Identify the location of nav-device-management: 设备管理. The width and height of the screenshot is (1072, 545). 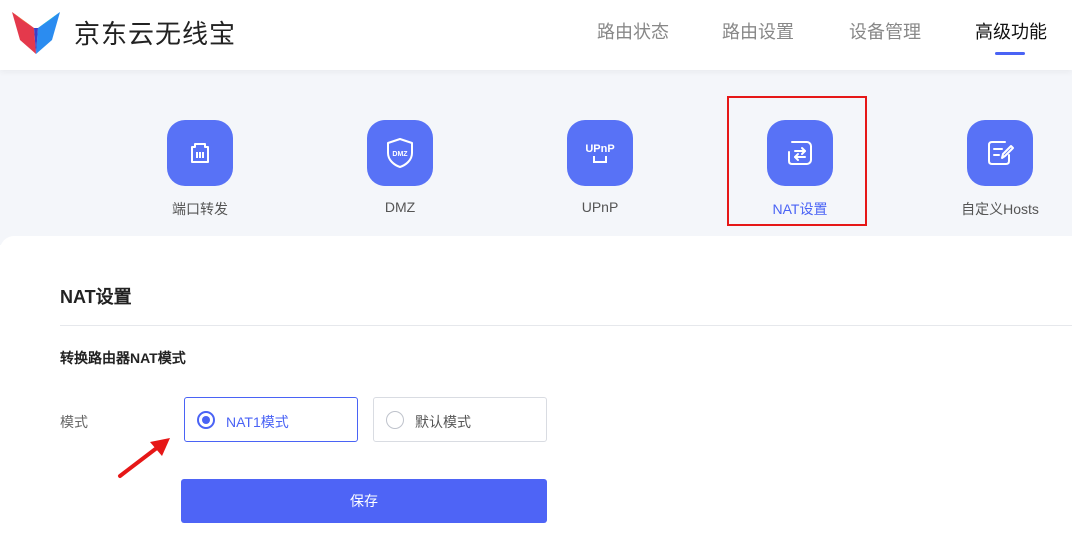
(885, 31).